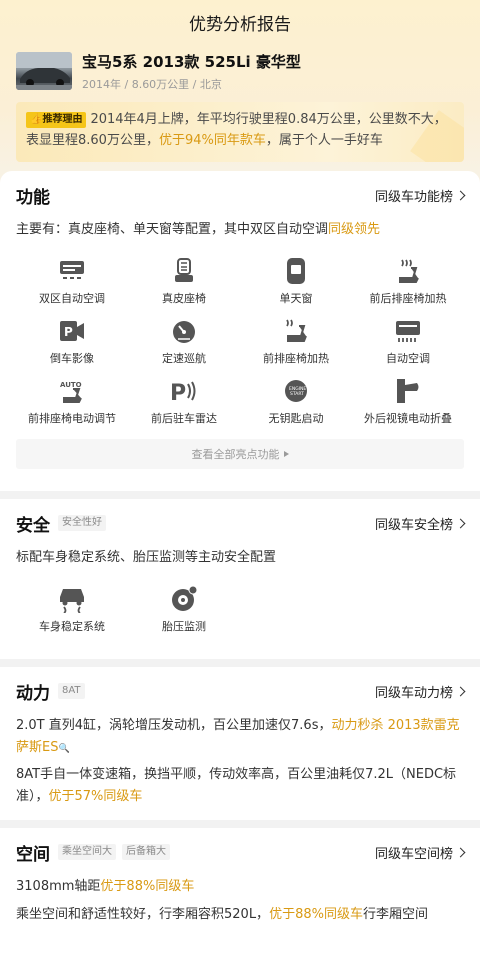 This screenshot has height=959, width=480. Describe the element at coordinates (72, 347) in the screenshot. I see `feature-item: P 倒车影像` at that location.